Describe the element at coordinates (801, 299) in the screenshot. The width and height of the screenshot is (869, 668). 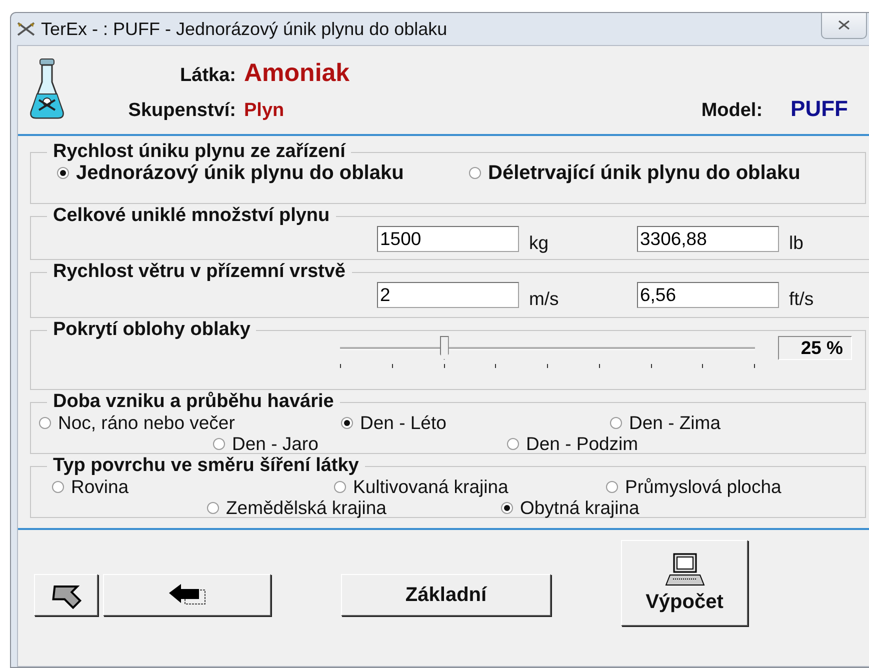
I see `unit-label: ft/s` at that location.